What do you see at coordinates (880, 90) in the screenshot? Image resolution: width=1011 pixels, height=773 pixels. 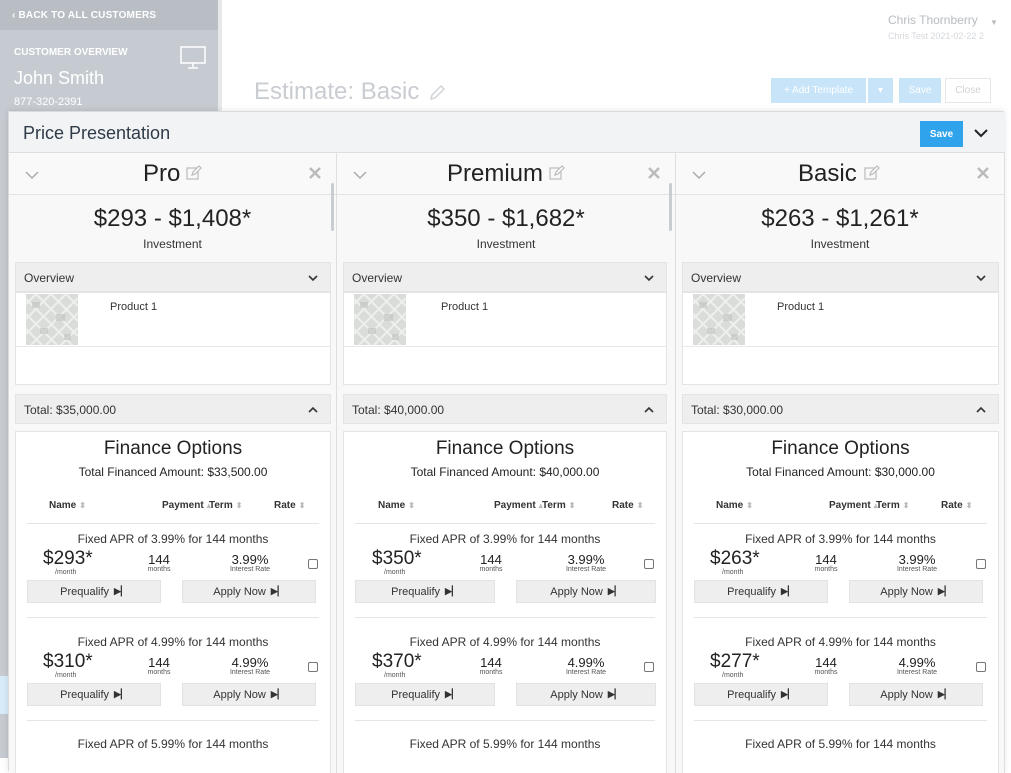 I see `add-template-dropdown-icon: ▾` at bounding box center [880, 90].